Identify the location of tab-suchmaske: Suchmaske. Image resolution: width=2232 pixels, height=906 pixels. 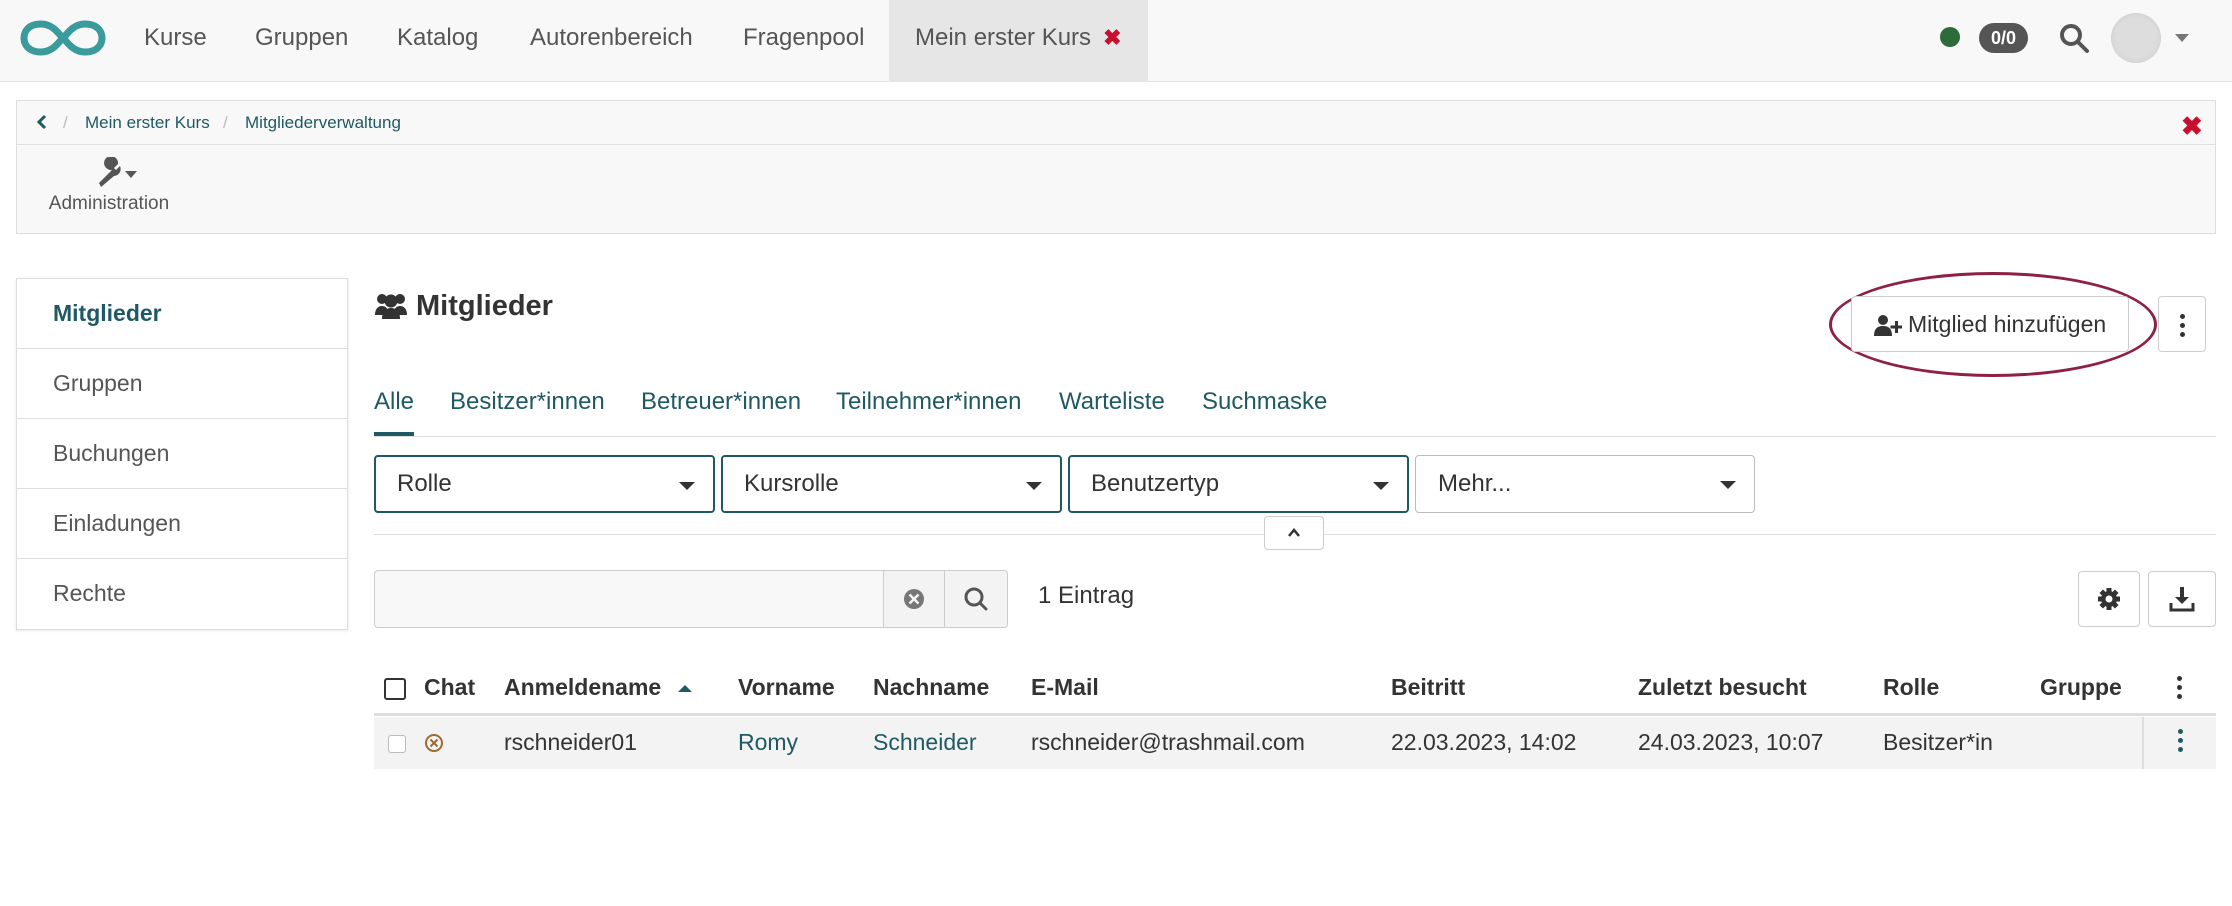
(1264, 402).